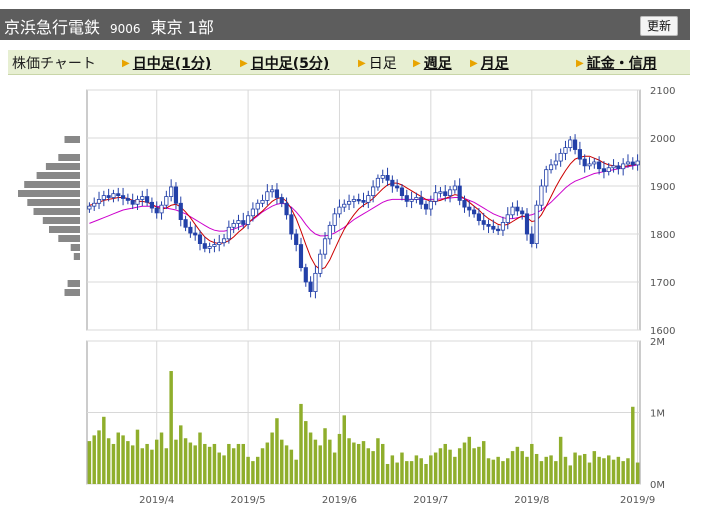  I want to click on price-tick-label: 1900, so click(662, 187).